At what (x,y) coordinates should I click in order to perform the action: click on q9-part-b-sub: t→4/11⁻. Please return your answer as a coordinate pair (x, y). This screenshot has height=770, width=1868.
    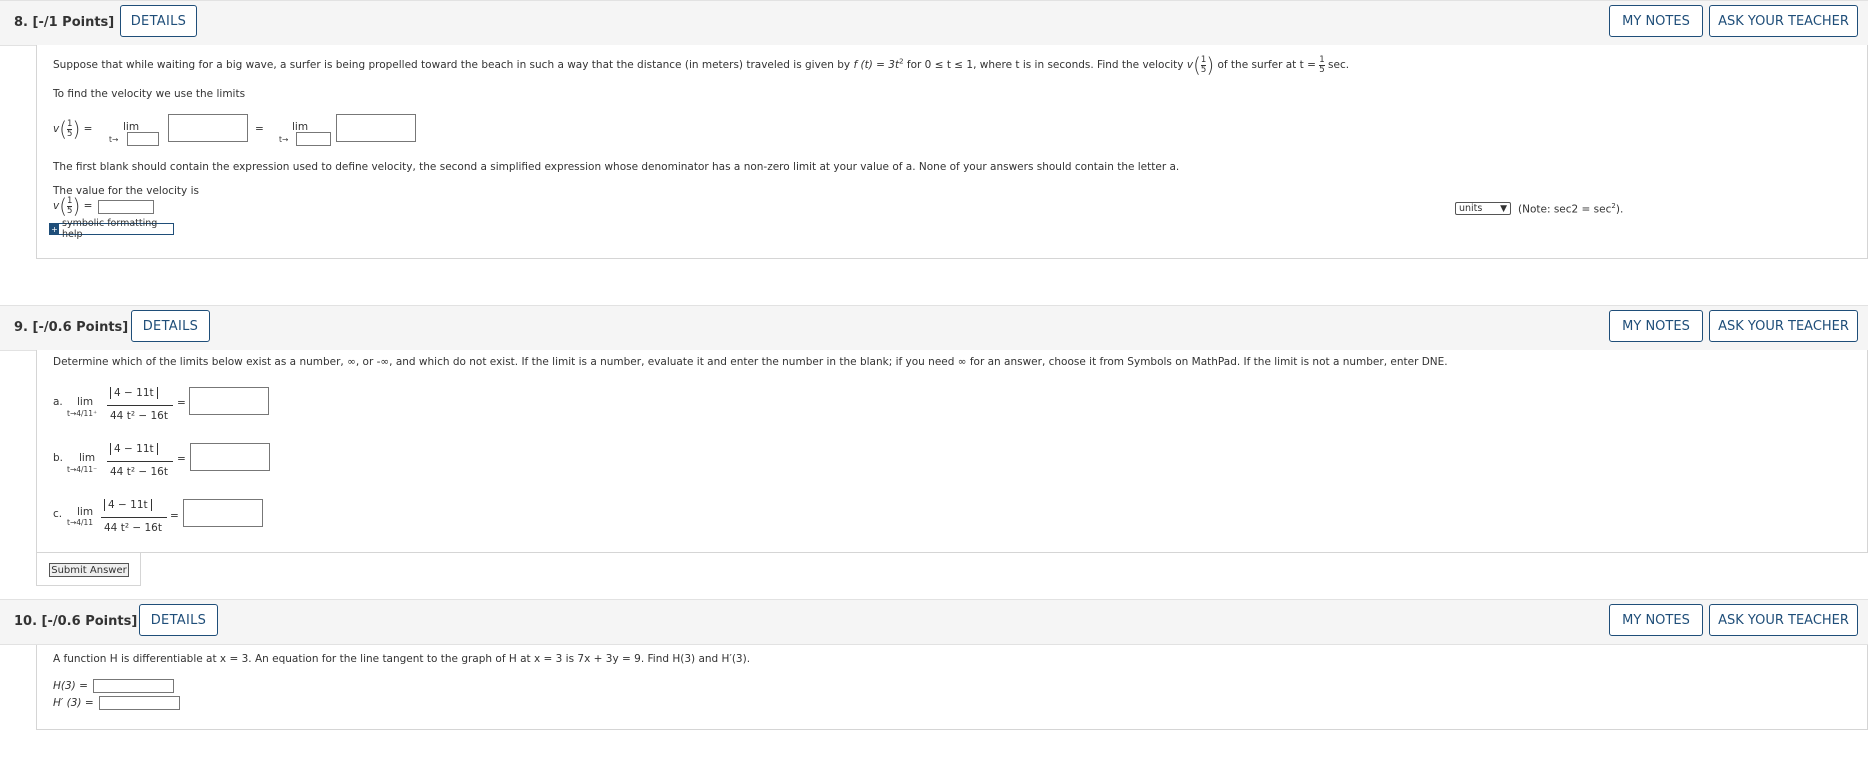
    Looking at the image, I should click on (82, 469).